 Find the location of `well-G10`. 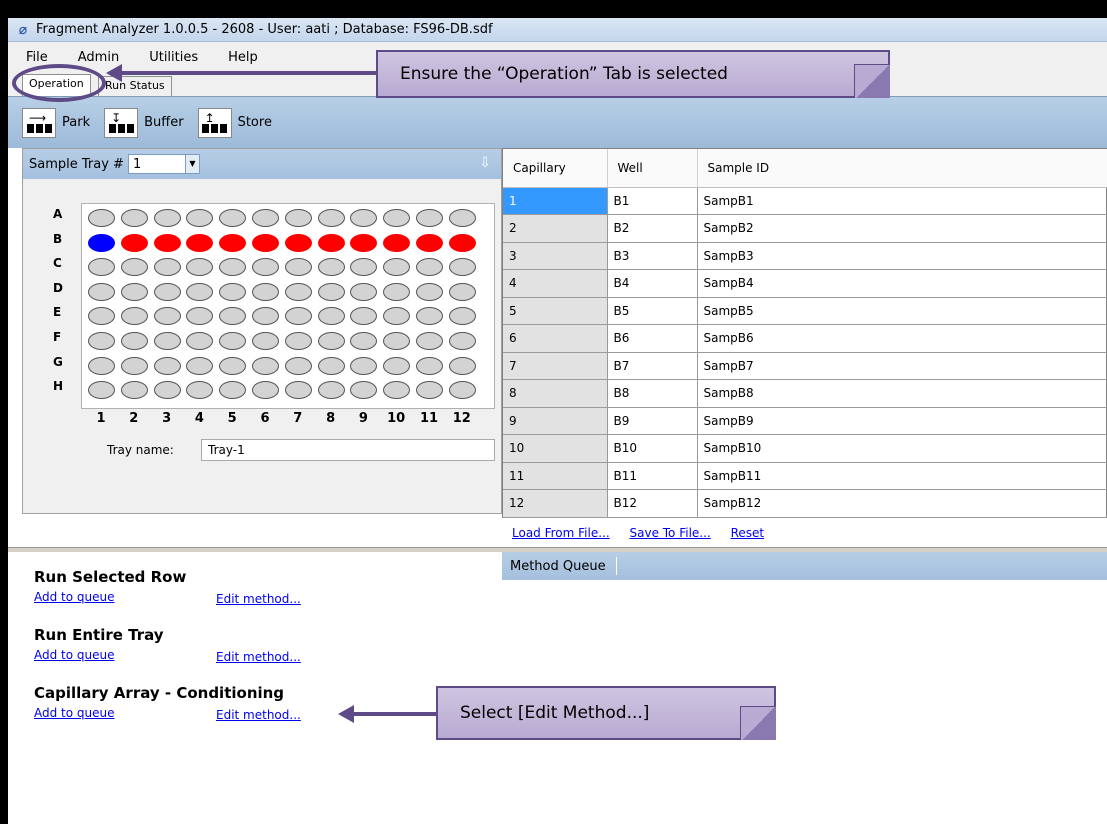

well-G10 is located at coordinates (397, 365).